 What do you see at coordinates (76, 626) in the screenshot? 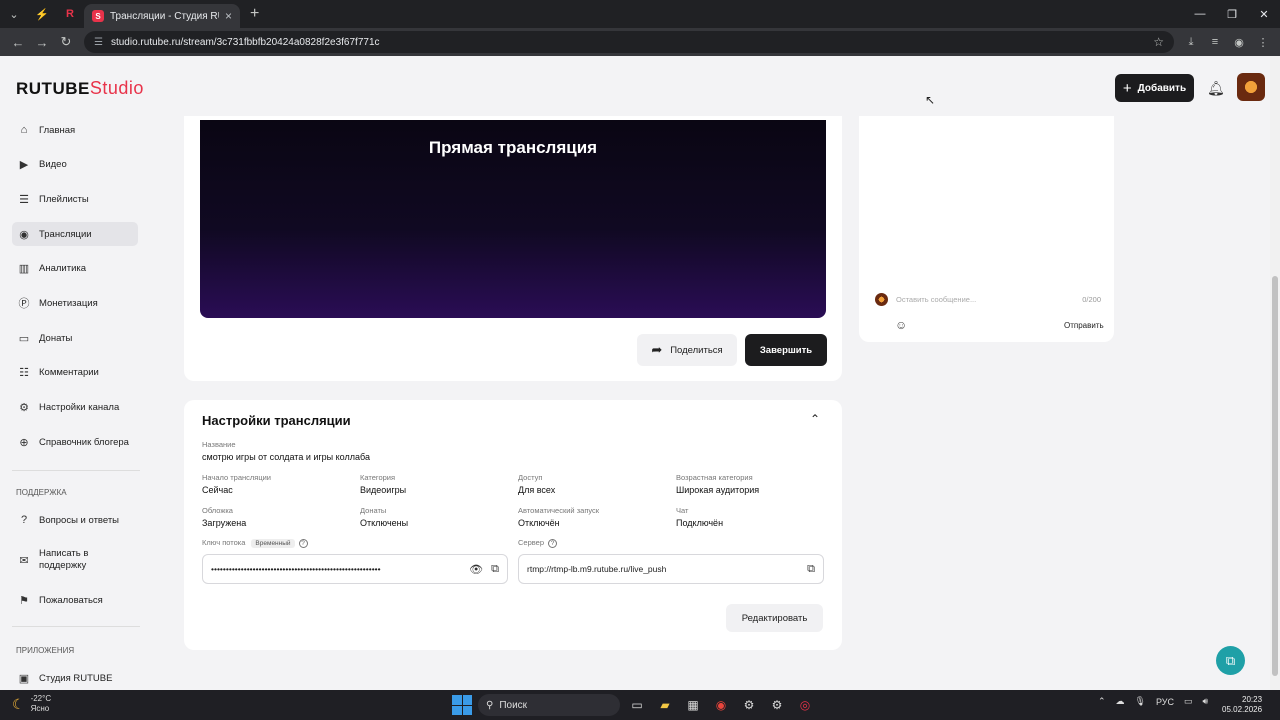
I see `sidebar-divider` at bounding box center [76, 626].